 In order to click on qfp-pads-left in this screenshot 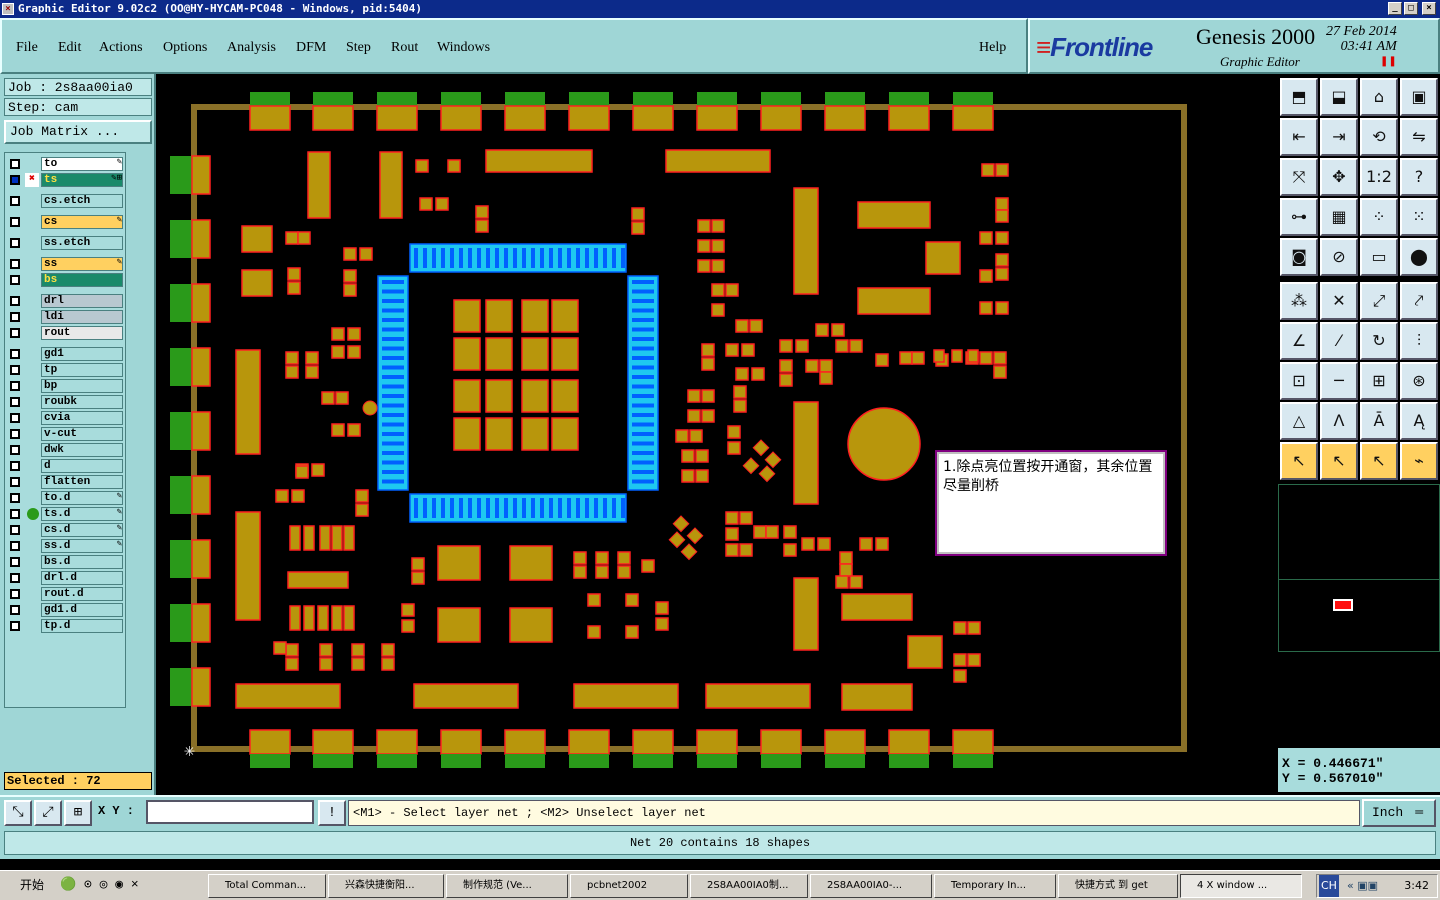, I will do `click(393, 383)`.